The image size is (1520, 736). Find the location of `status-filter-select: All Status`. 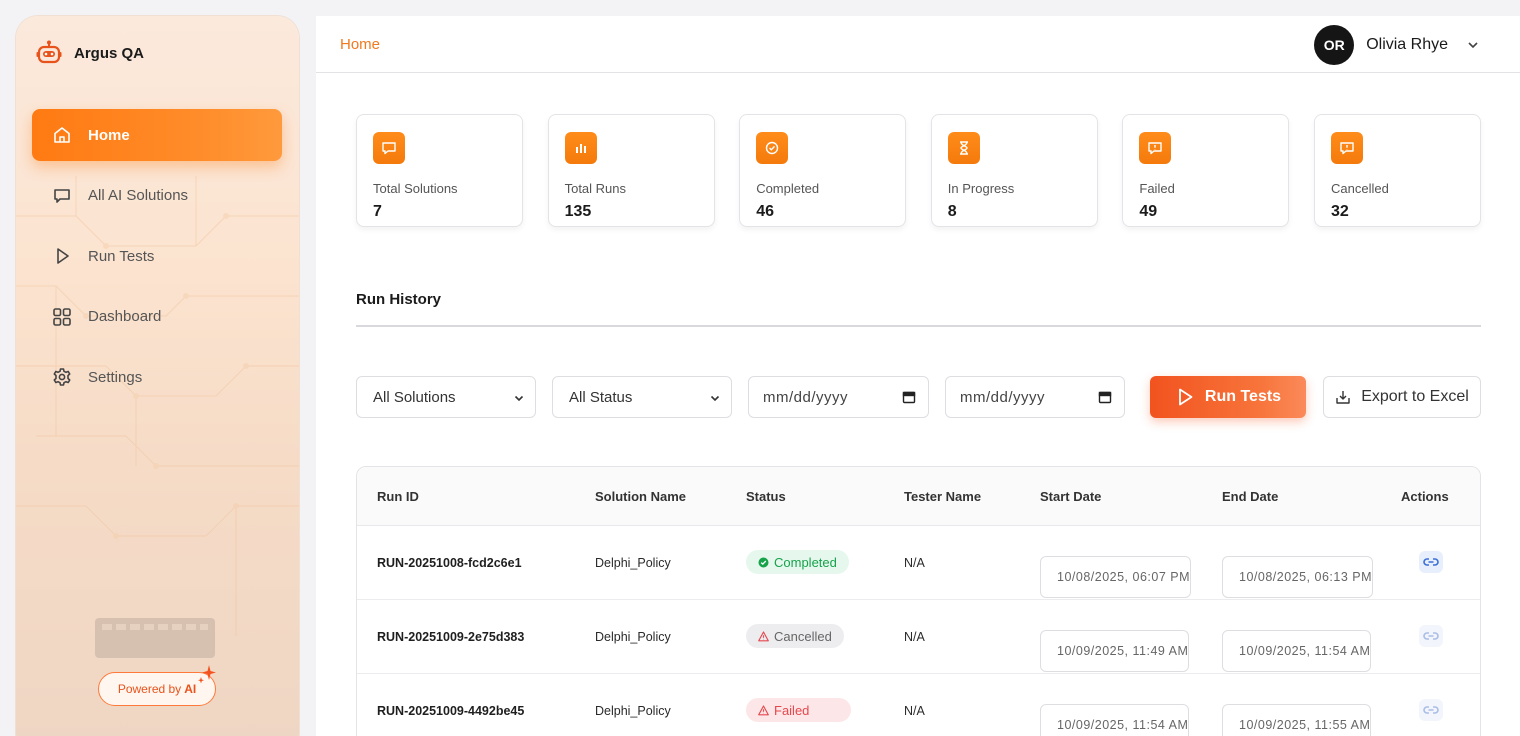

status-filter-select: All Status is located at coordinates (642, 397).